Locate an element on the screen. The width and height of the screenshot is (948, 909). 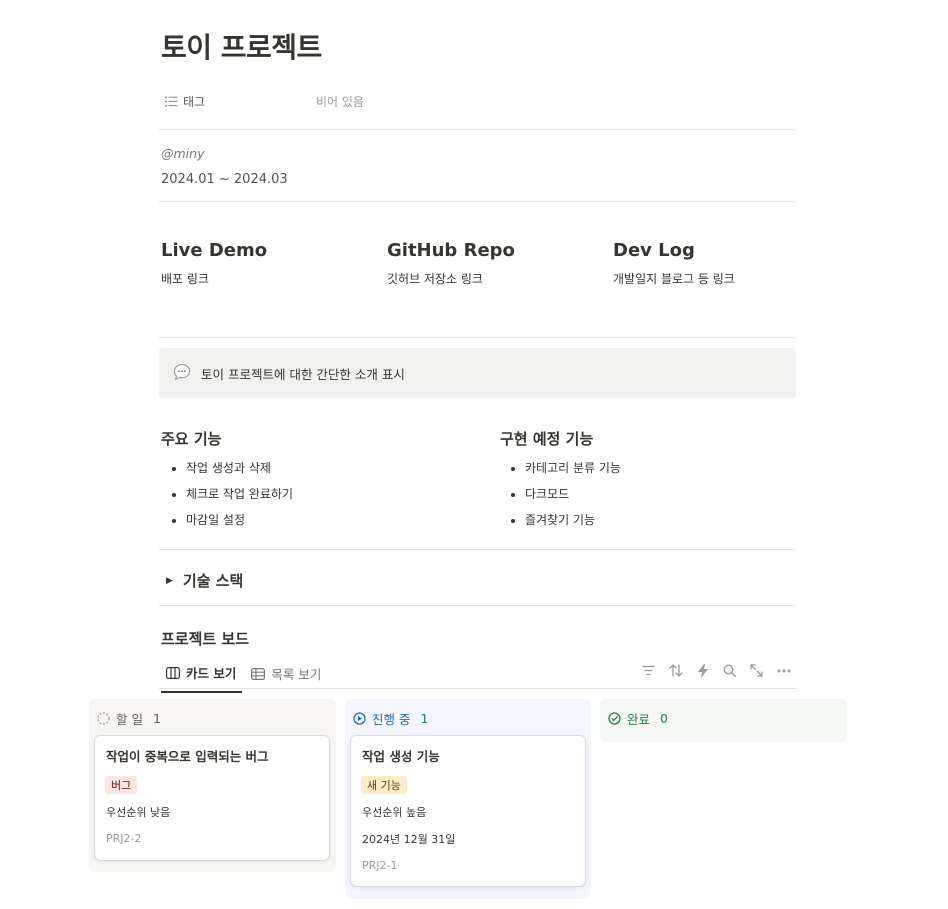
status-in-progress-icon is located at coordinates (359, 718).